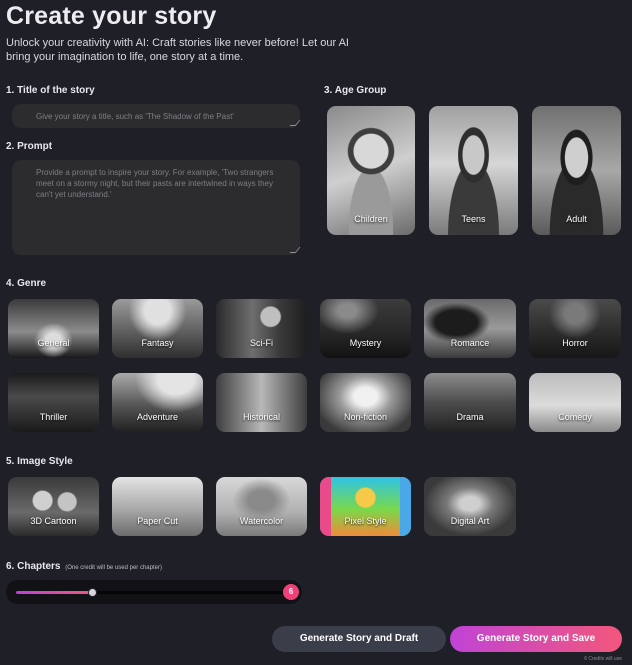 This screenshot has height=665, width=632. Describe the element at coordinates (291, 592) in the screenshot. I see `chapters-value-badge: 6` at that location.